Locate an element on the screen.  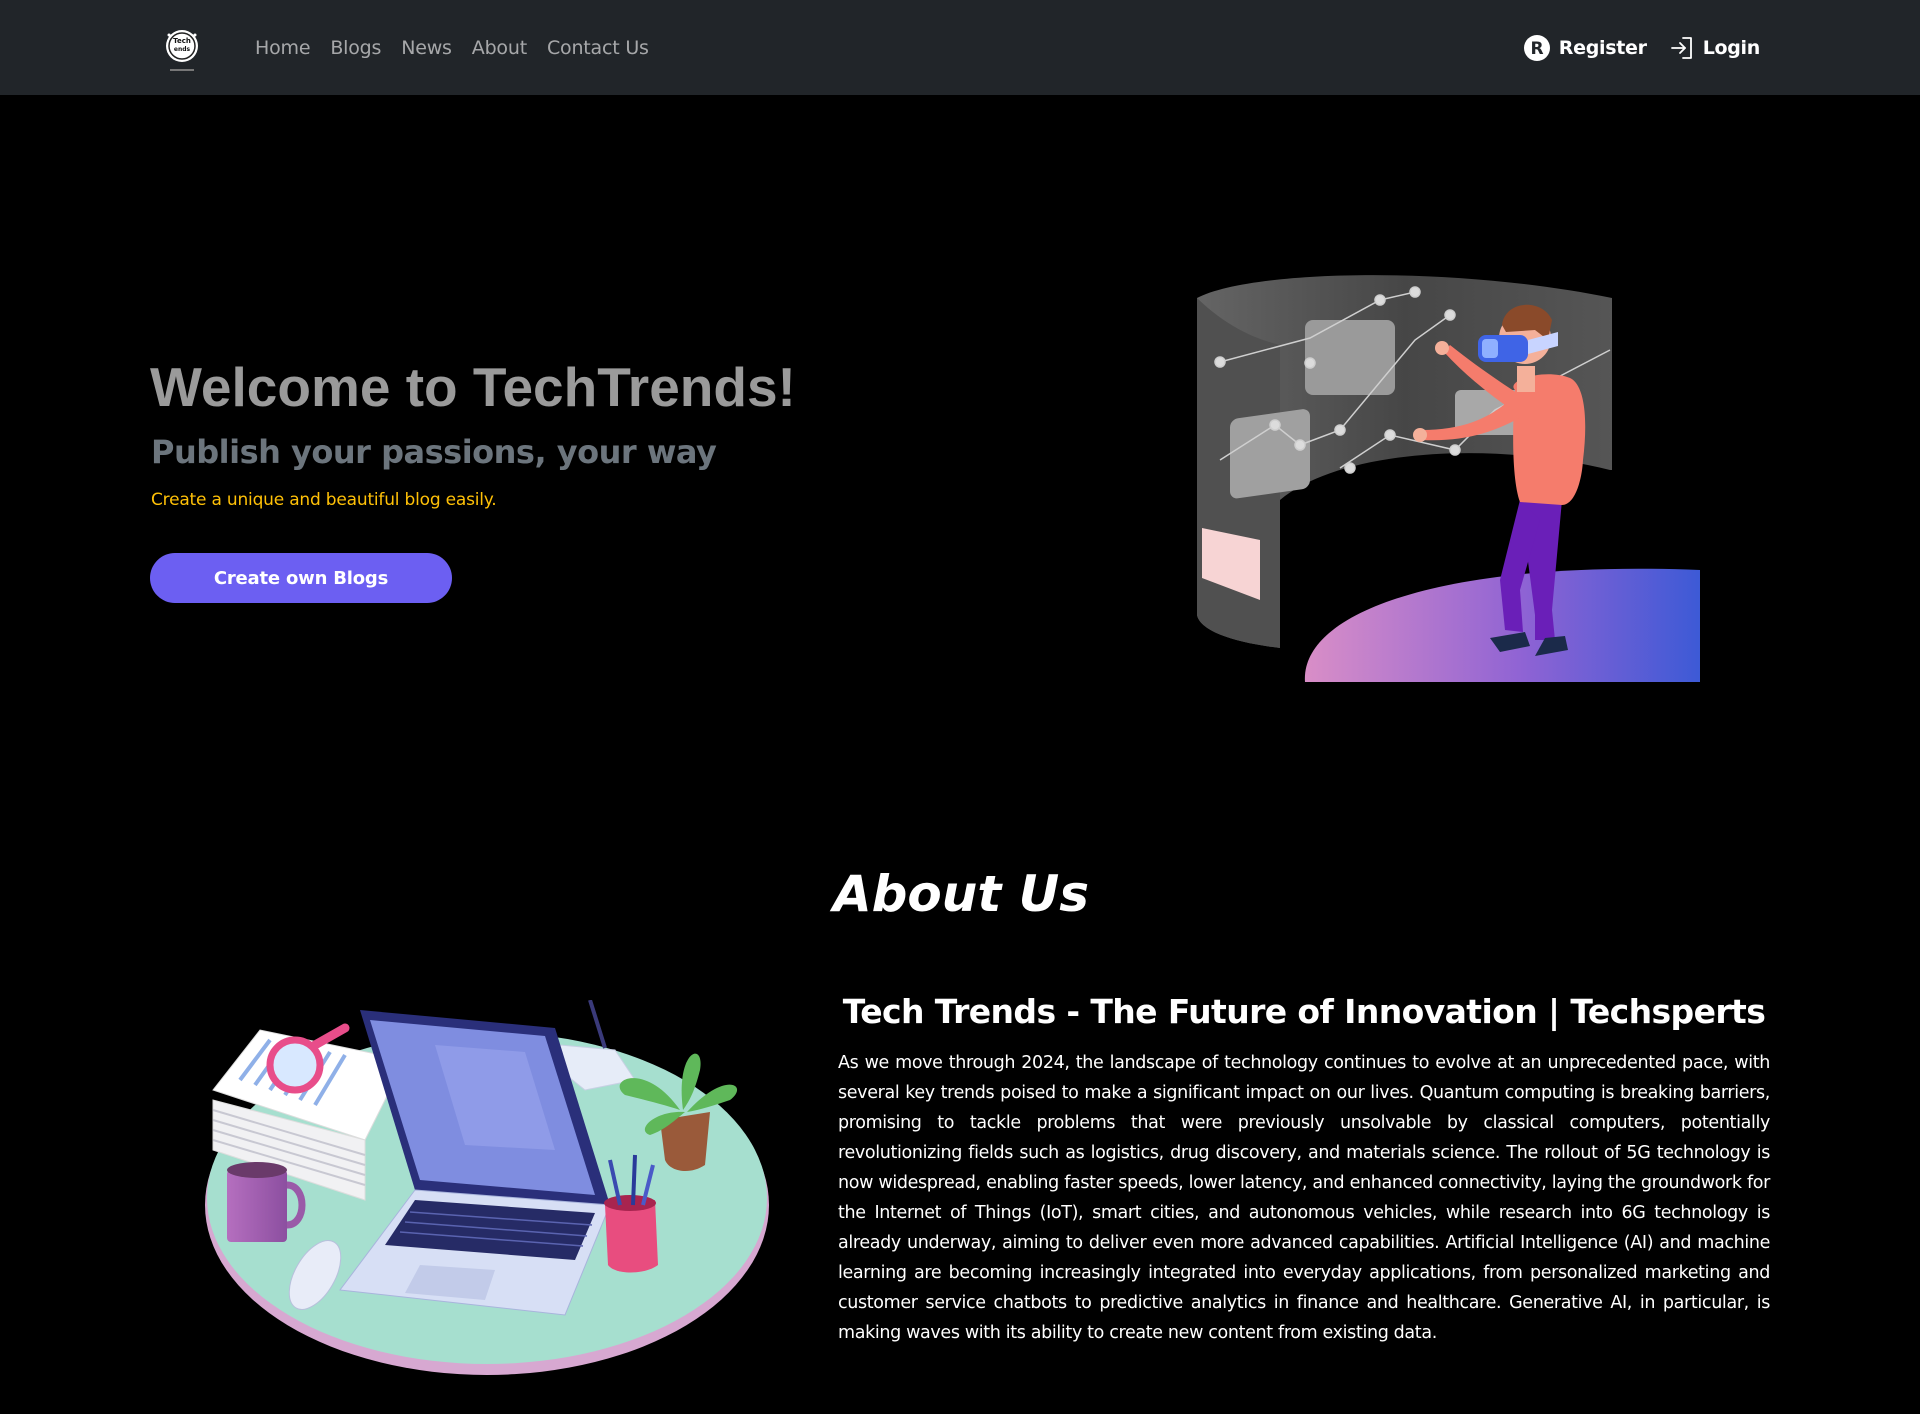
logo-icon: Tech ends is located at coordinates (182, 51).